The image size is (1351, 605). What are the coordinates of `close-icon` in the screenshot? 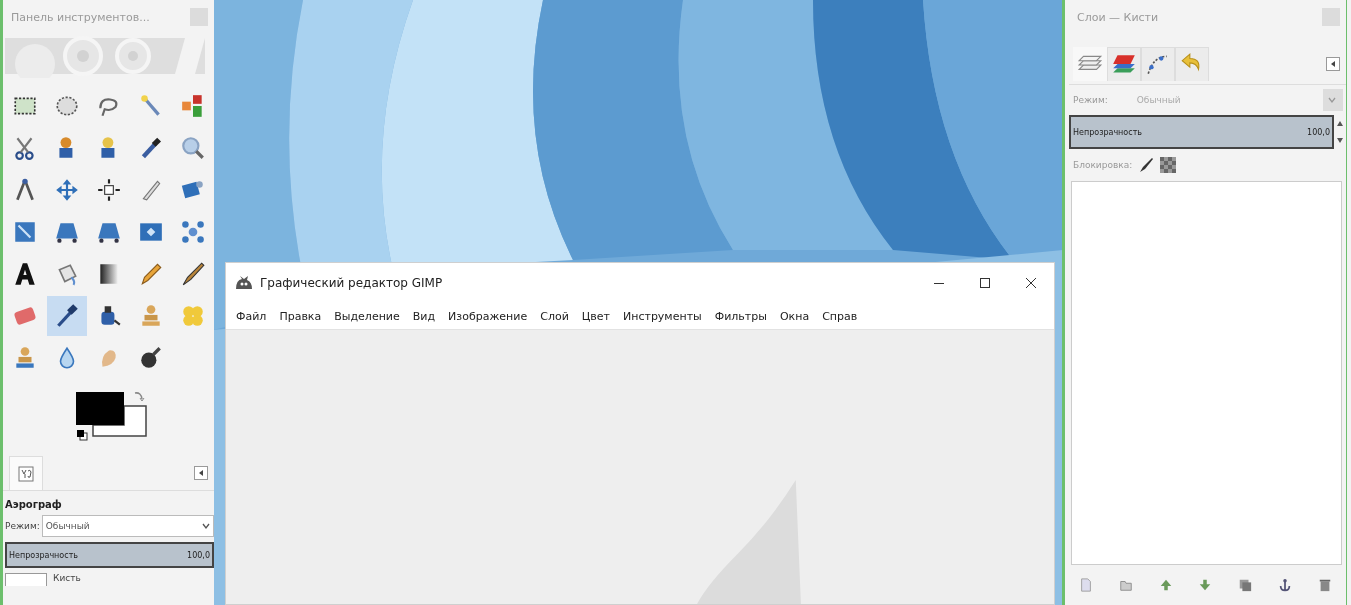 It's located at (1031, 283).